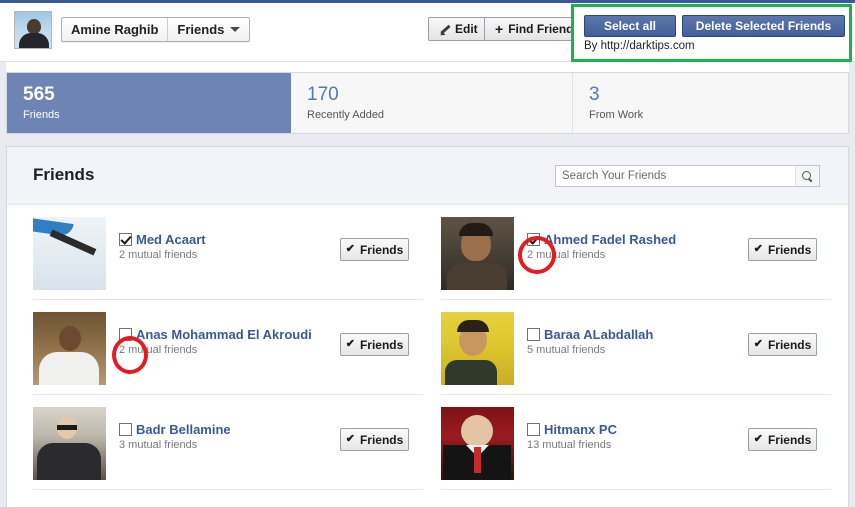 This screenshot has height=507, width=855. I want to click on friend-name-line: Med Acaart, so click(223, 239).